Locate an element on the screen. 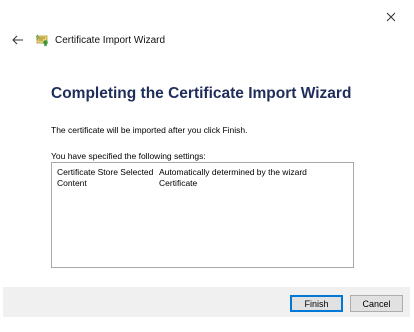 This screenshot has height=332, width=414. title-row: Certificate Import Wizard is located at coordinates (87, 40).